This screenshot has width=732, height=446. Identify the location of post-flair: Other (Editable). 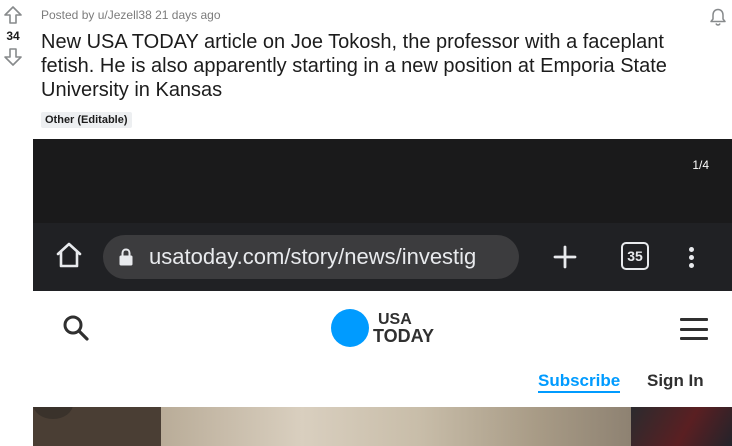
(86, 120).